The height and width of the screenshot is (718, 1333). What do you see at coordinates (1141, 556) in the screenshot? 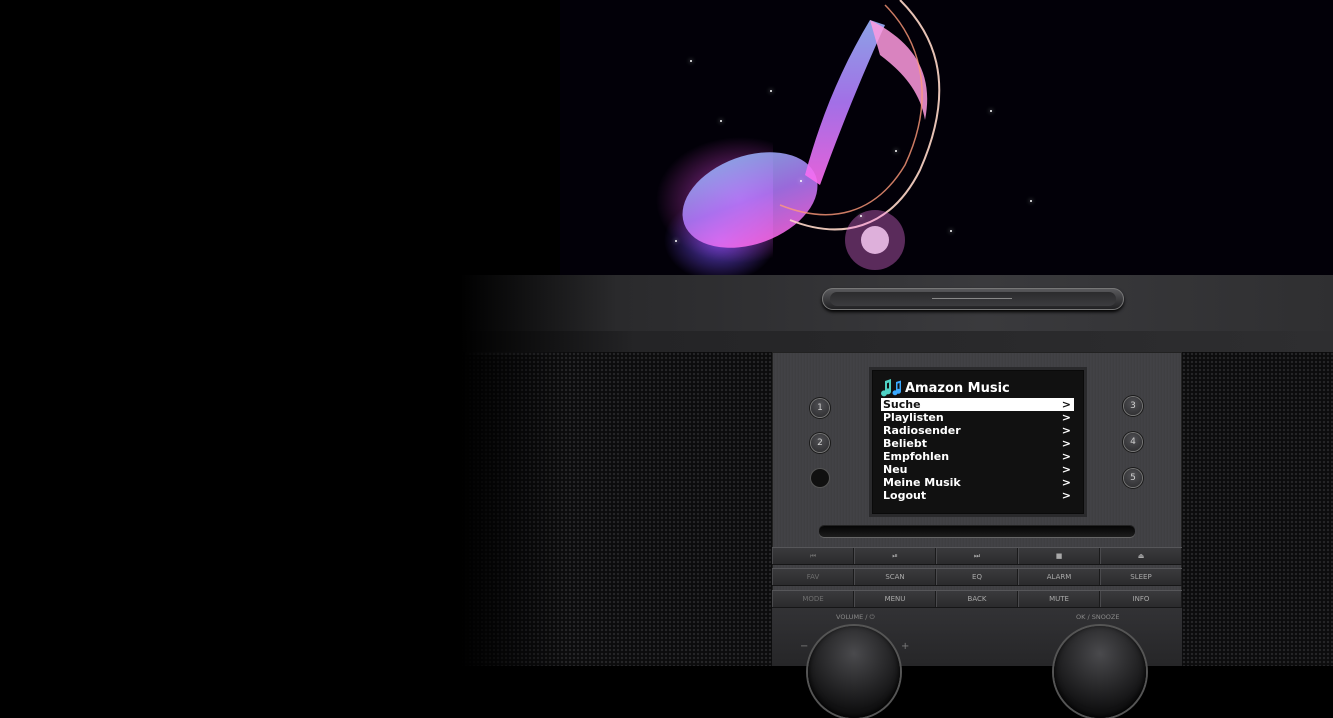
I see `eject-button: ⏏` at bounding box center [1141, 556].